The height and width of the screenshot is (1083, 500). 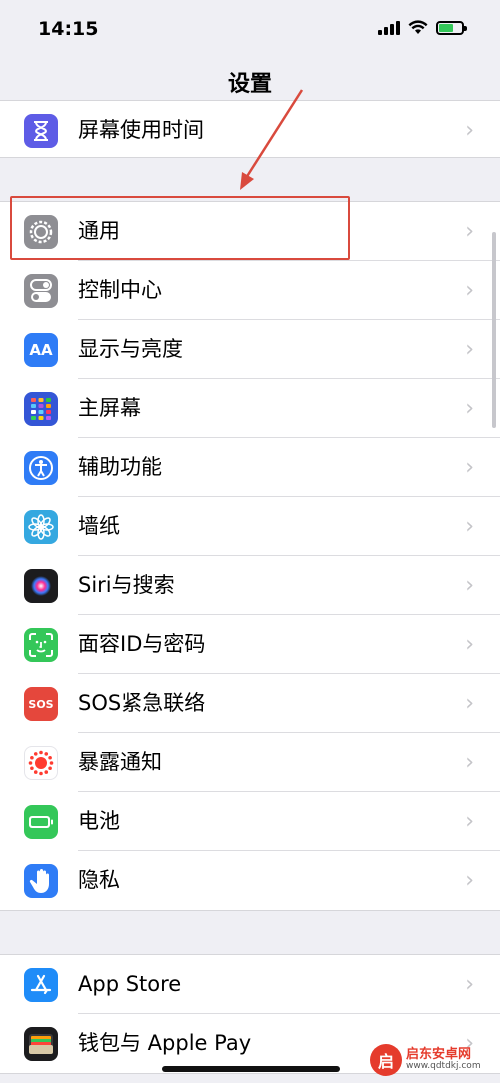 I want to click on settings-row: App Store ›, so click(x=250, y=984).